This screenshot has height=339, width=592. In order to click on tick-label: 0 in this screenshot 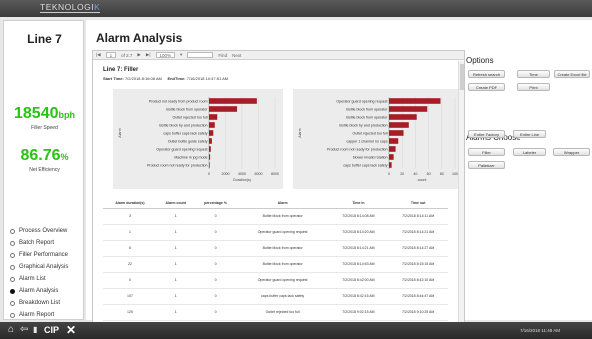, I will do `click(209, 174)`.